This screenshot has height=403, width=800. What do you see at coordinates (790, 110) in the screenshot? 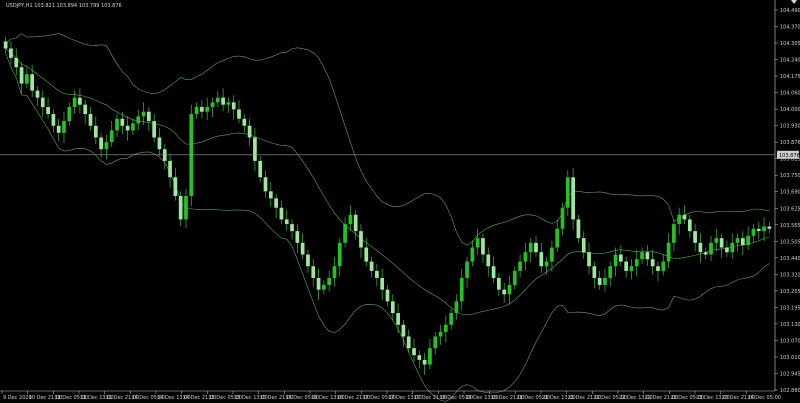
I see `price-axis-label: 104.000` at bounding box center [790, 110].